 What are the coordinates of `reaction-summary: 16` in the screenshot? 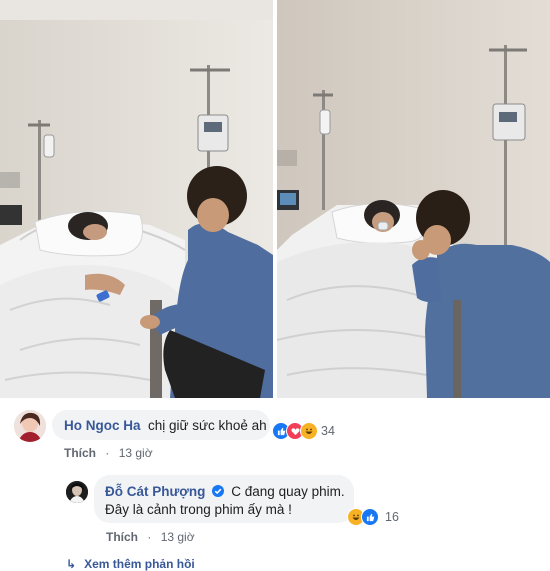 It's located at (373, 517).